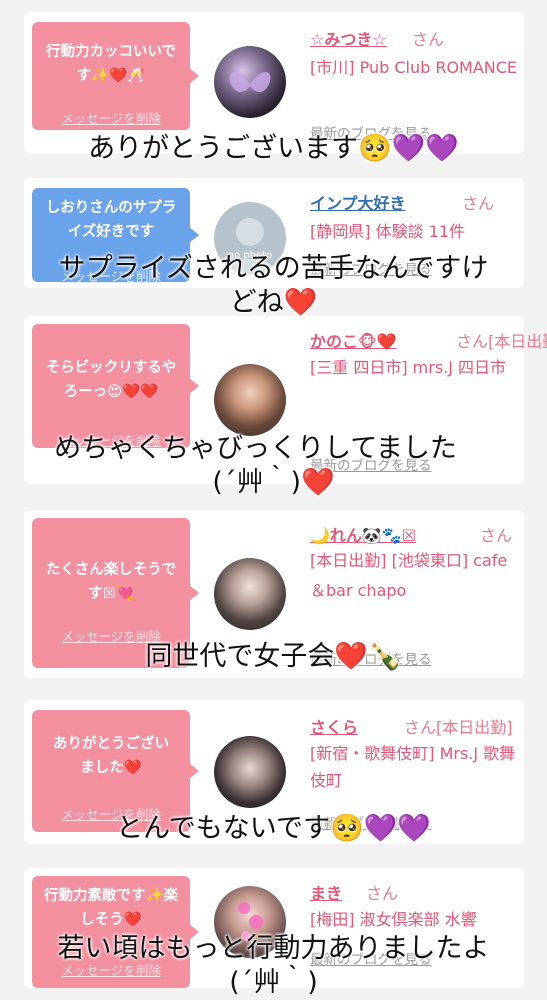 The image size is (547, 1000). Describe the element at coordinates (255, 448) in the screenshot. I see `caption-line: めちゃくちゃびっくりしてました` at that location.